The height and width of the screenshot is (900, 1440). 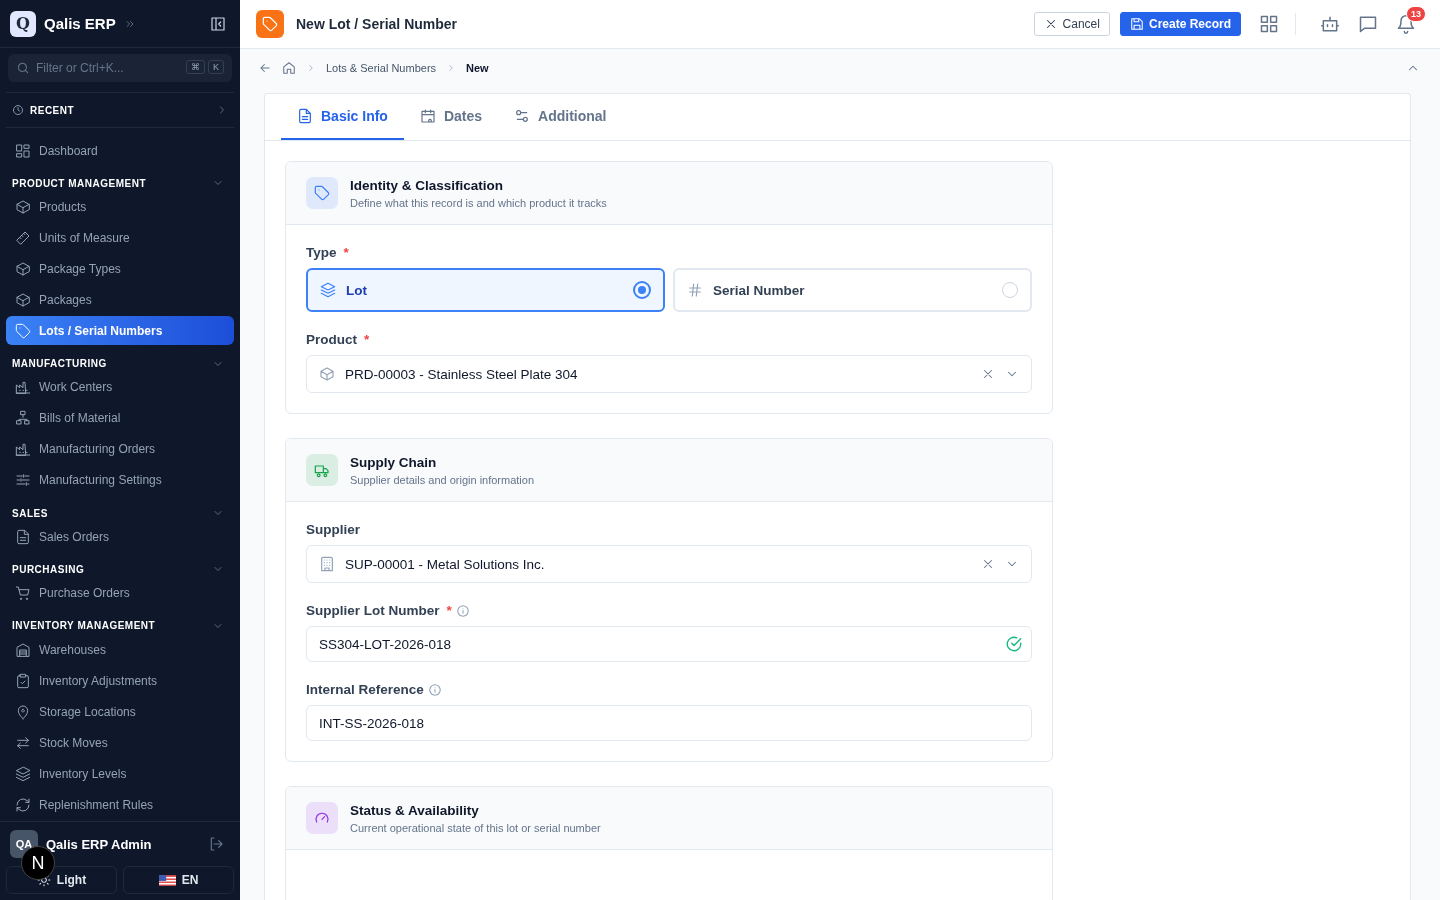 What do you see at coordinates (289, 68) in the screenshot?
I see `home-icon` at bounding box center [289, 68].